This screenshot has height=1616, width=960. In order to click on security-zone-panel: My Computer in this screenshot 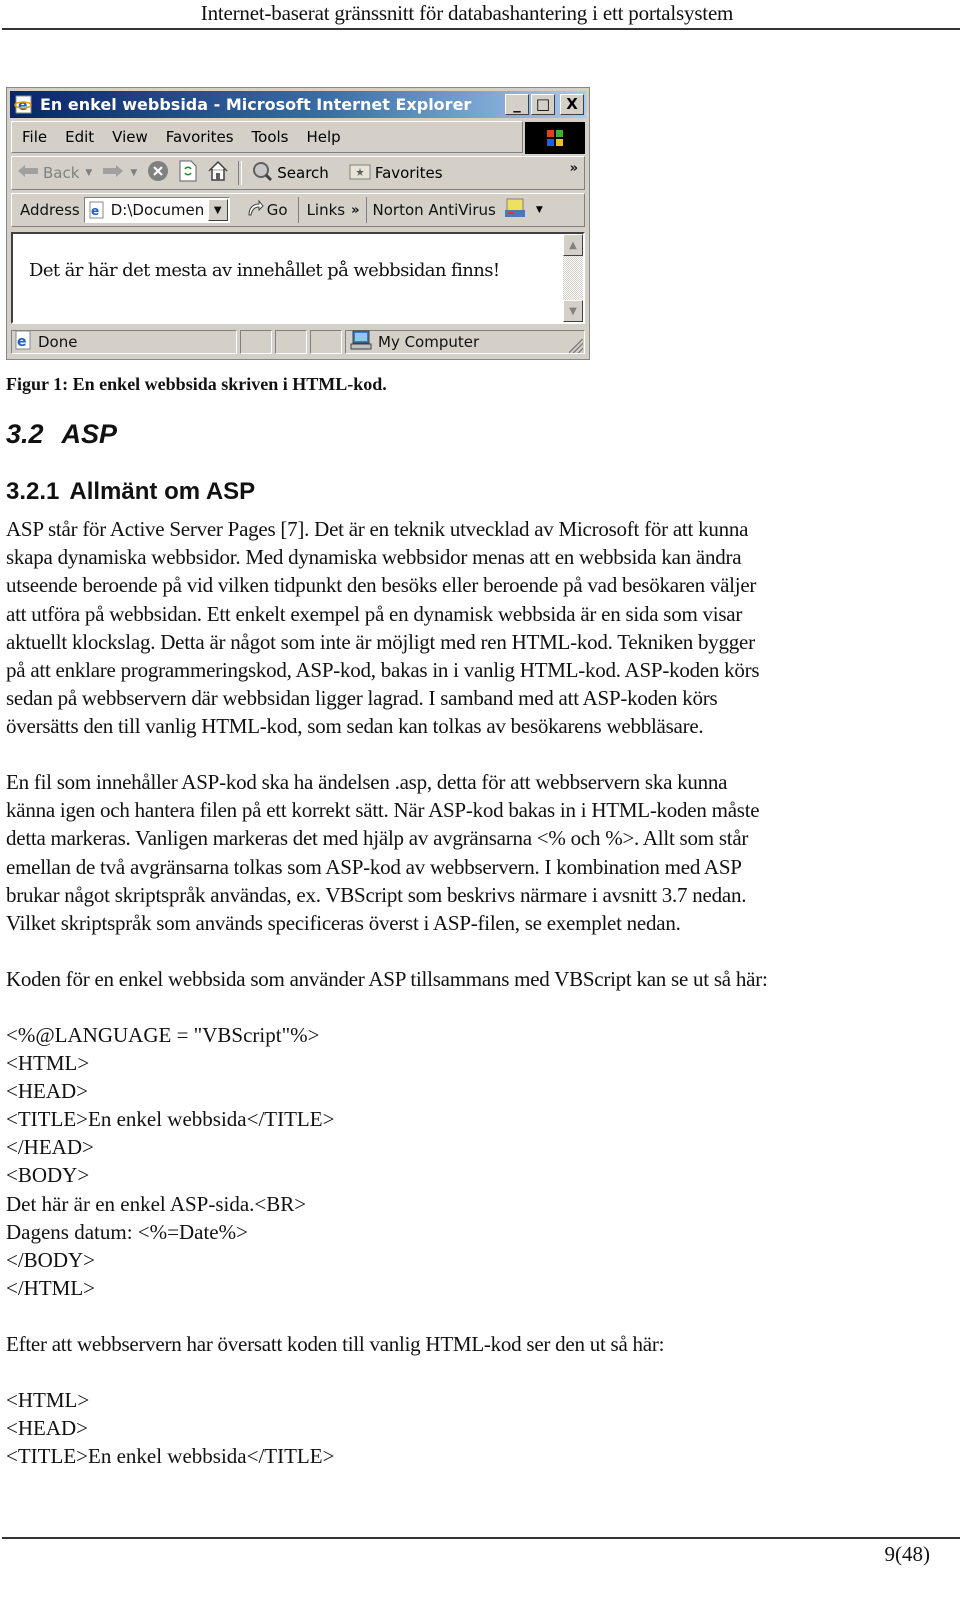, I will do `click(465, 342)`.